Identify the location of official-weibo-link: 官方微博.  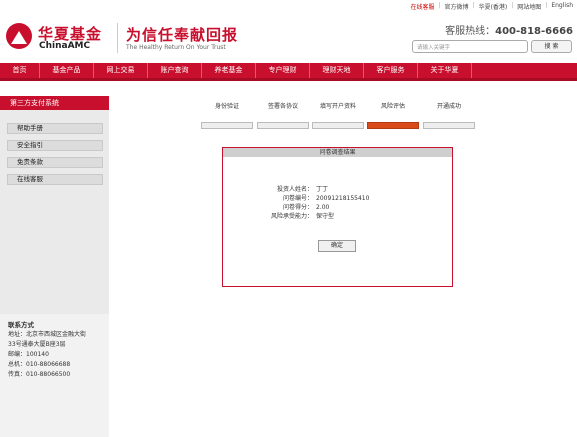
(457, 6).